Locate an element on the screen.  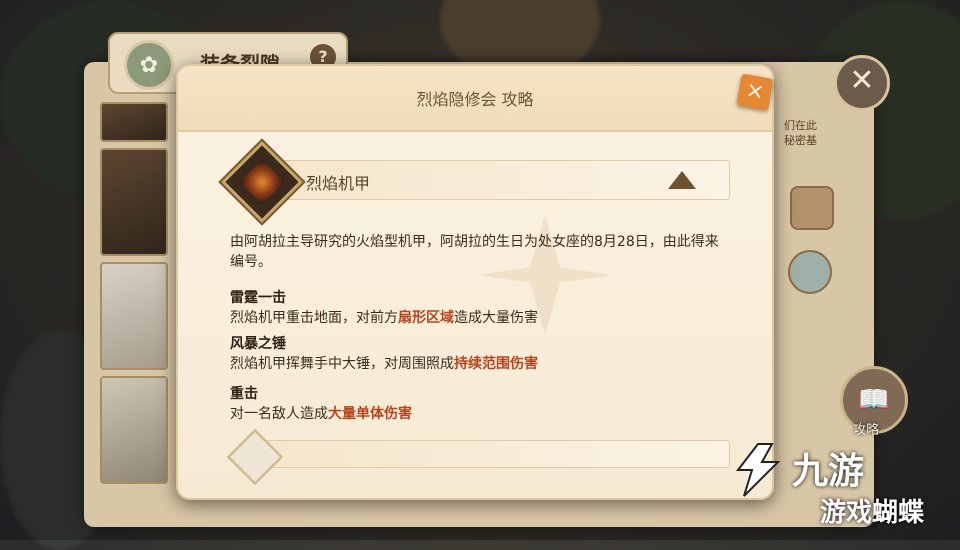
dialog-header: 烈焰隐修会 攻略 is located at coordinates (475, 99).